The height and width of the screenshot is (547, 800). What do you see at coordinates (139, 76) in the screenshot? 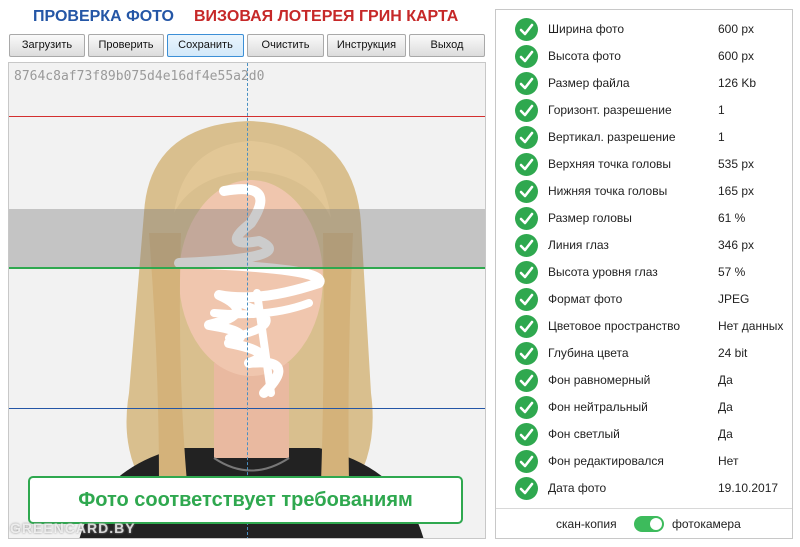
I see `photo-hash: 8764c8af73f89b075d4e16df4e55a2d0` at bounding box center [139, 76].